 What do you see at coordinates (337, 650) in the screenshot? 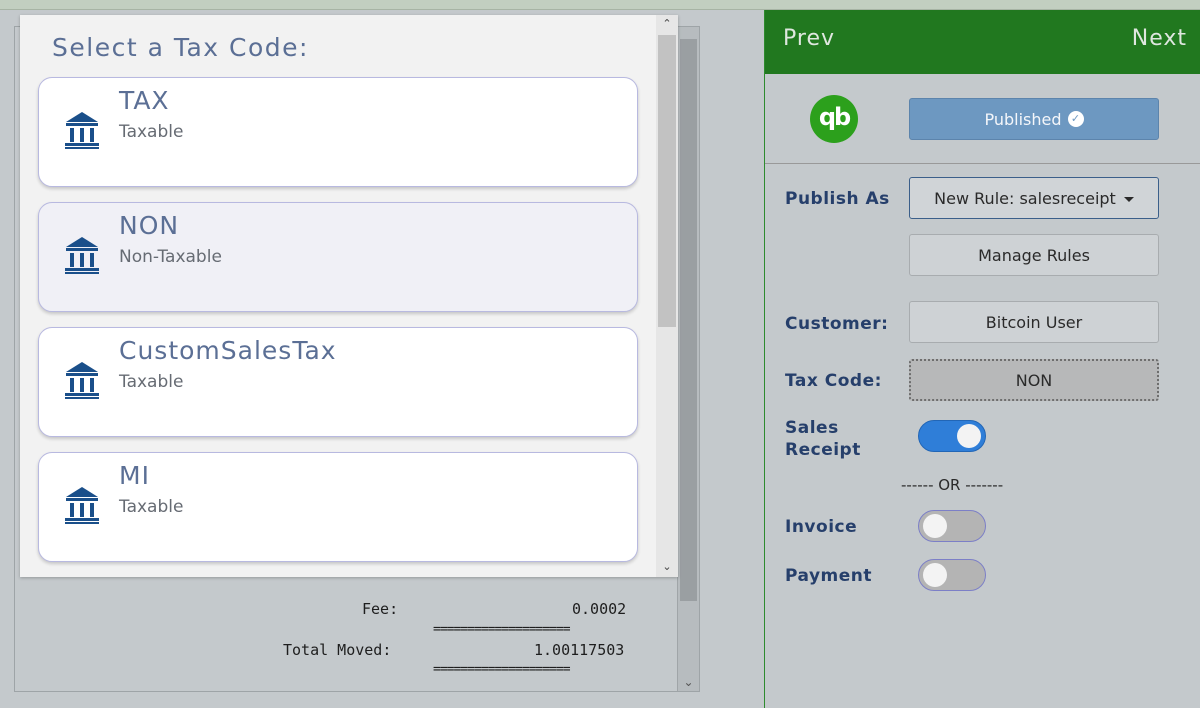
I see `total-moved-label: Total Moved:` at bounding box center [337, 650].